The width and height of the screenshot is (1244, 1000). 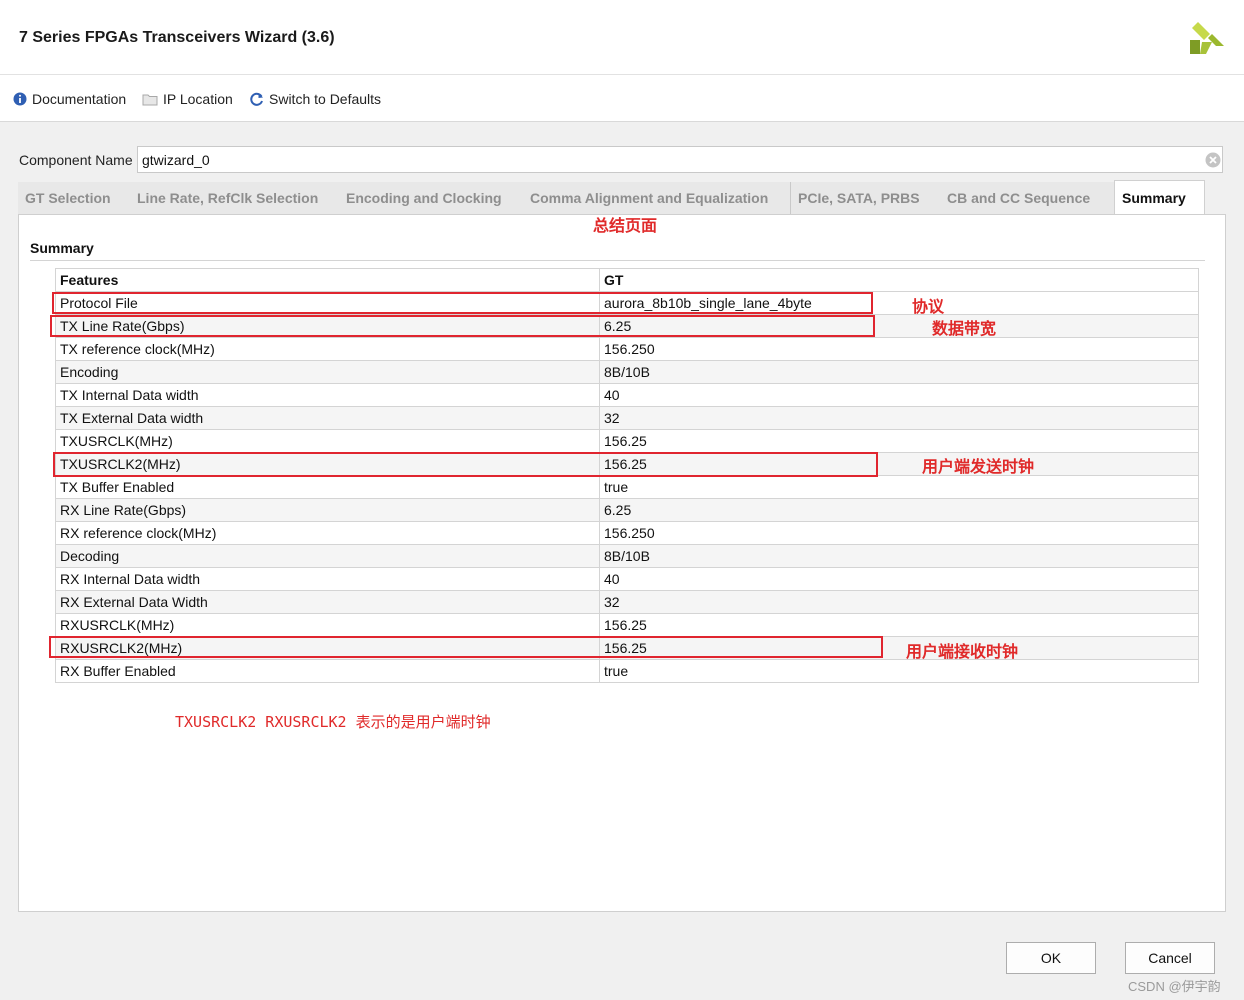 I want to click on feature-cell: TXUSRCLK(MHz), so click(x=327, y=441).